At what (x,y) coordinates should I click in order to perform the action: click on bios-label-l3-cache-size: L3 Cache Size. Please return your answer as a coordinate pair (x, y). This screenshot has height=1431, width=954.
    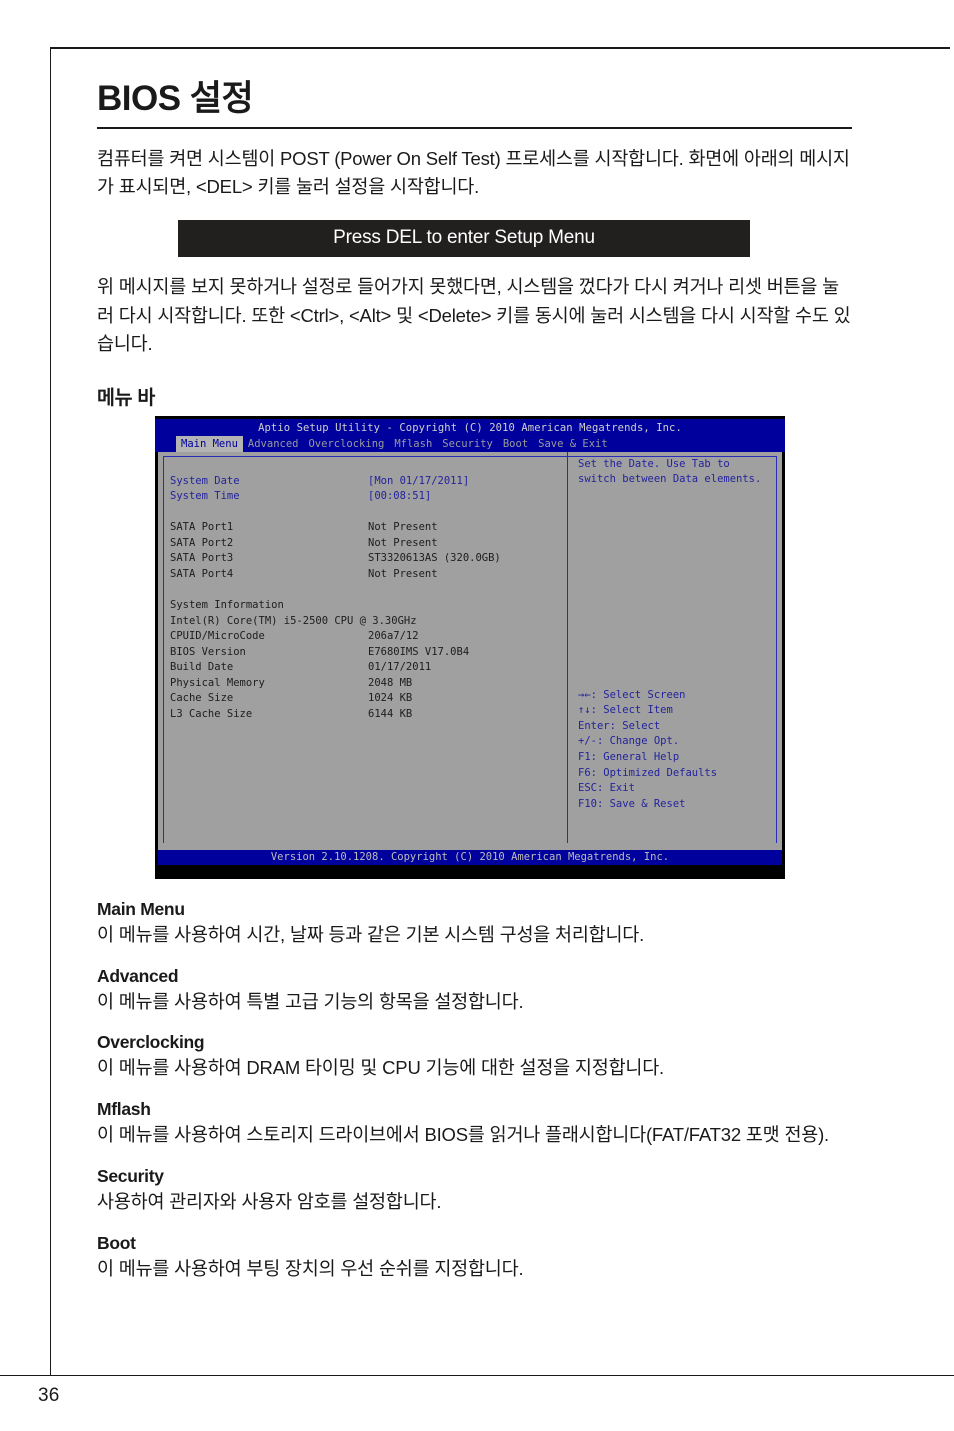
    Looking at the image, I should click on (211, 713).